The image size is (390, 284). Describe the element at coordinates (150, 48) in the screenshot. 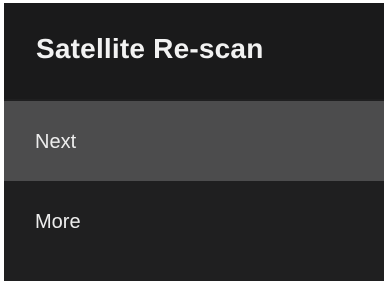

I see `dialog-title: Satellite Re-scan` at that location.